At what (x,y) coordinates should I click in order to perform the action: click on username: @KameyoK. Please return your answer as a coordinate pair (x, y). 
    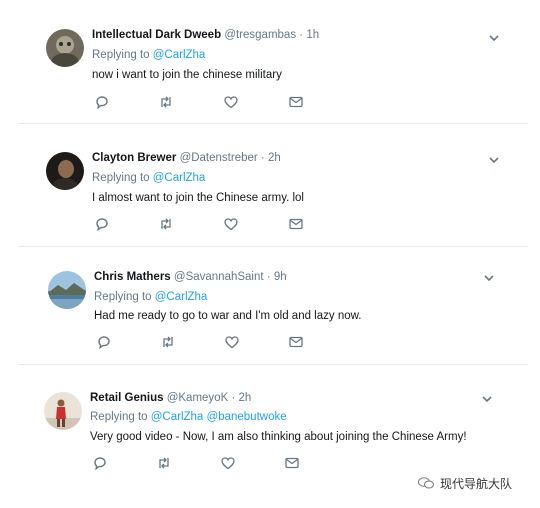
    Looking at the image, I should click on (198, 398).